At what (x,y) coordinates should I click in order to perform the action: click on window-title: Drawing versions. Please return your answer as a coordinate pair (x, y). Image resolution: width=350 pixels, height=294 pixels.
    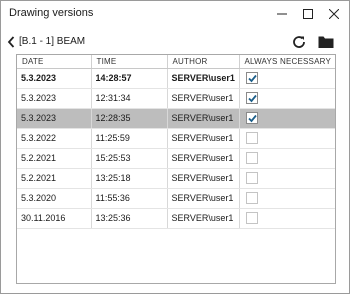
    Looking at the image, I should click on (51, 13).